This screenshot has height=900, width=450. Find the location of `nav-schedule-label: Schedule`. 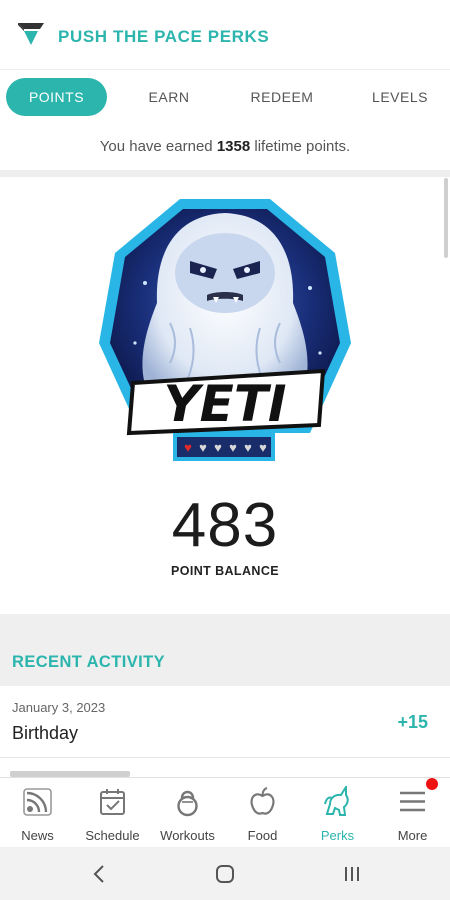

nav-schedule-label: Schedule is located at coordinates (112, 835).